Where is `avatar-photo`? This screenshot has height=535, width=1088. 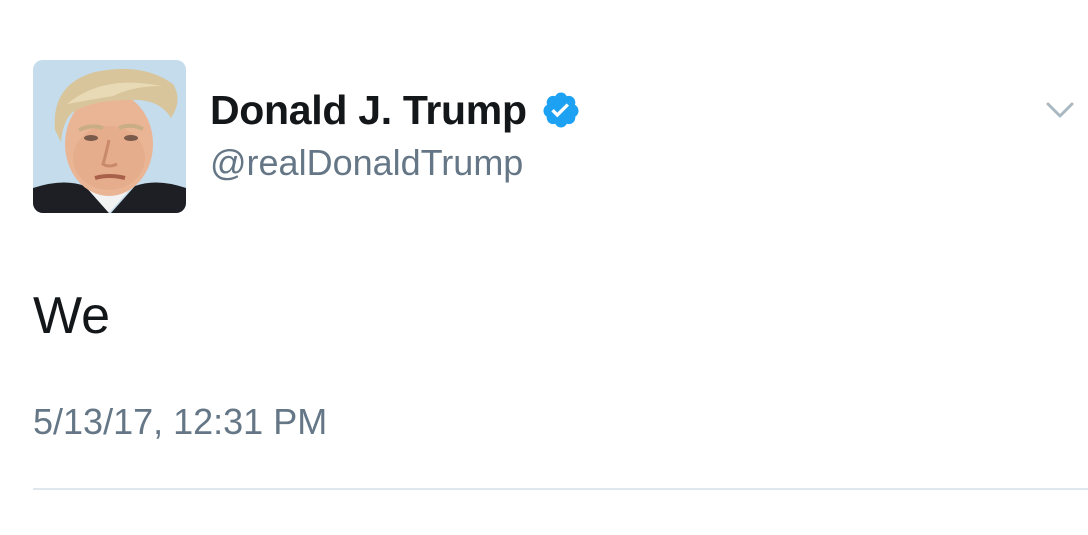
avatar-photo is located at coordinates (109, 136).